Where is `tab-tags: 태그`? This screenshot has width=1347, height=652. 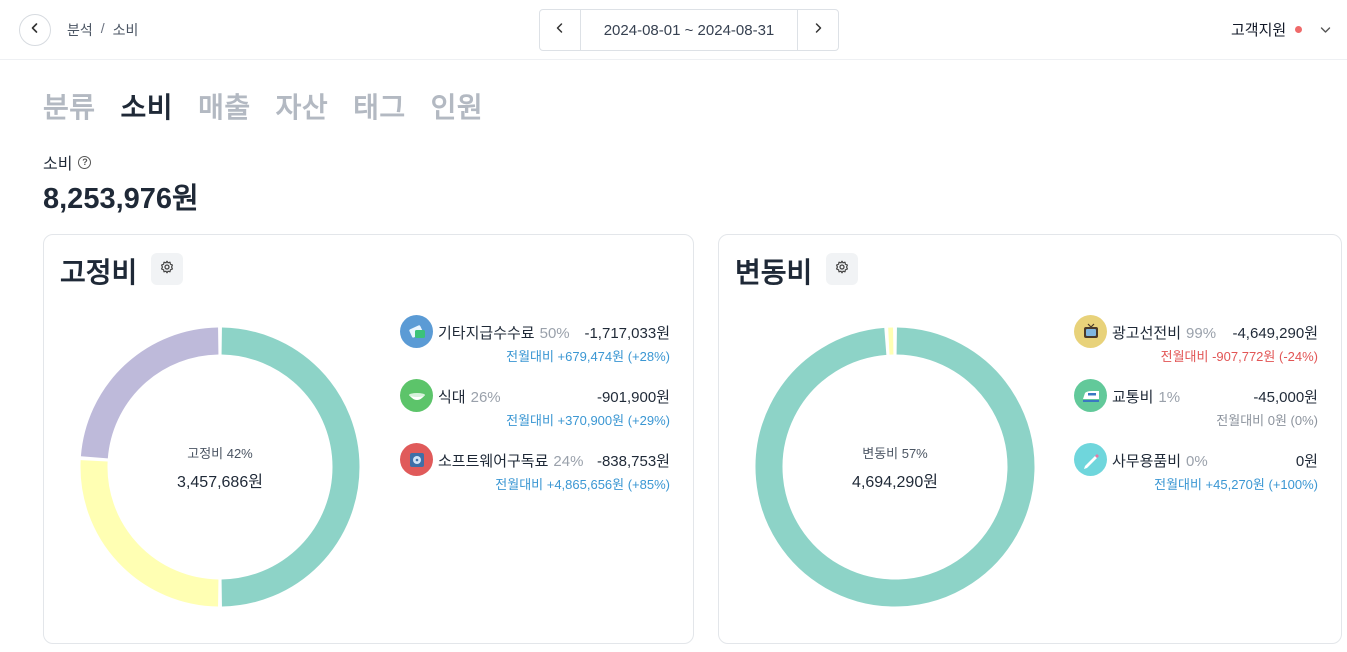 tab-tags: 태그 is located at coordinates (379, 106).